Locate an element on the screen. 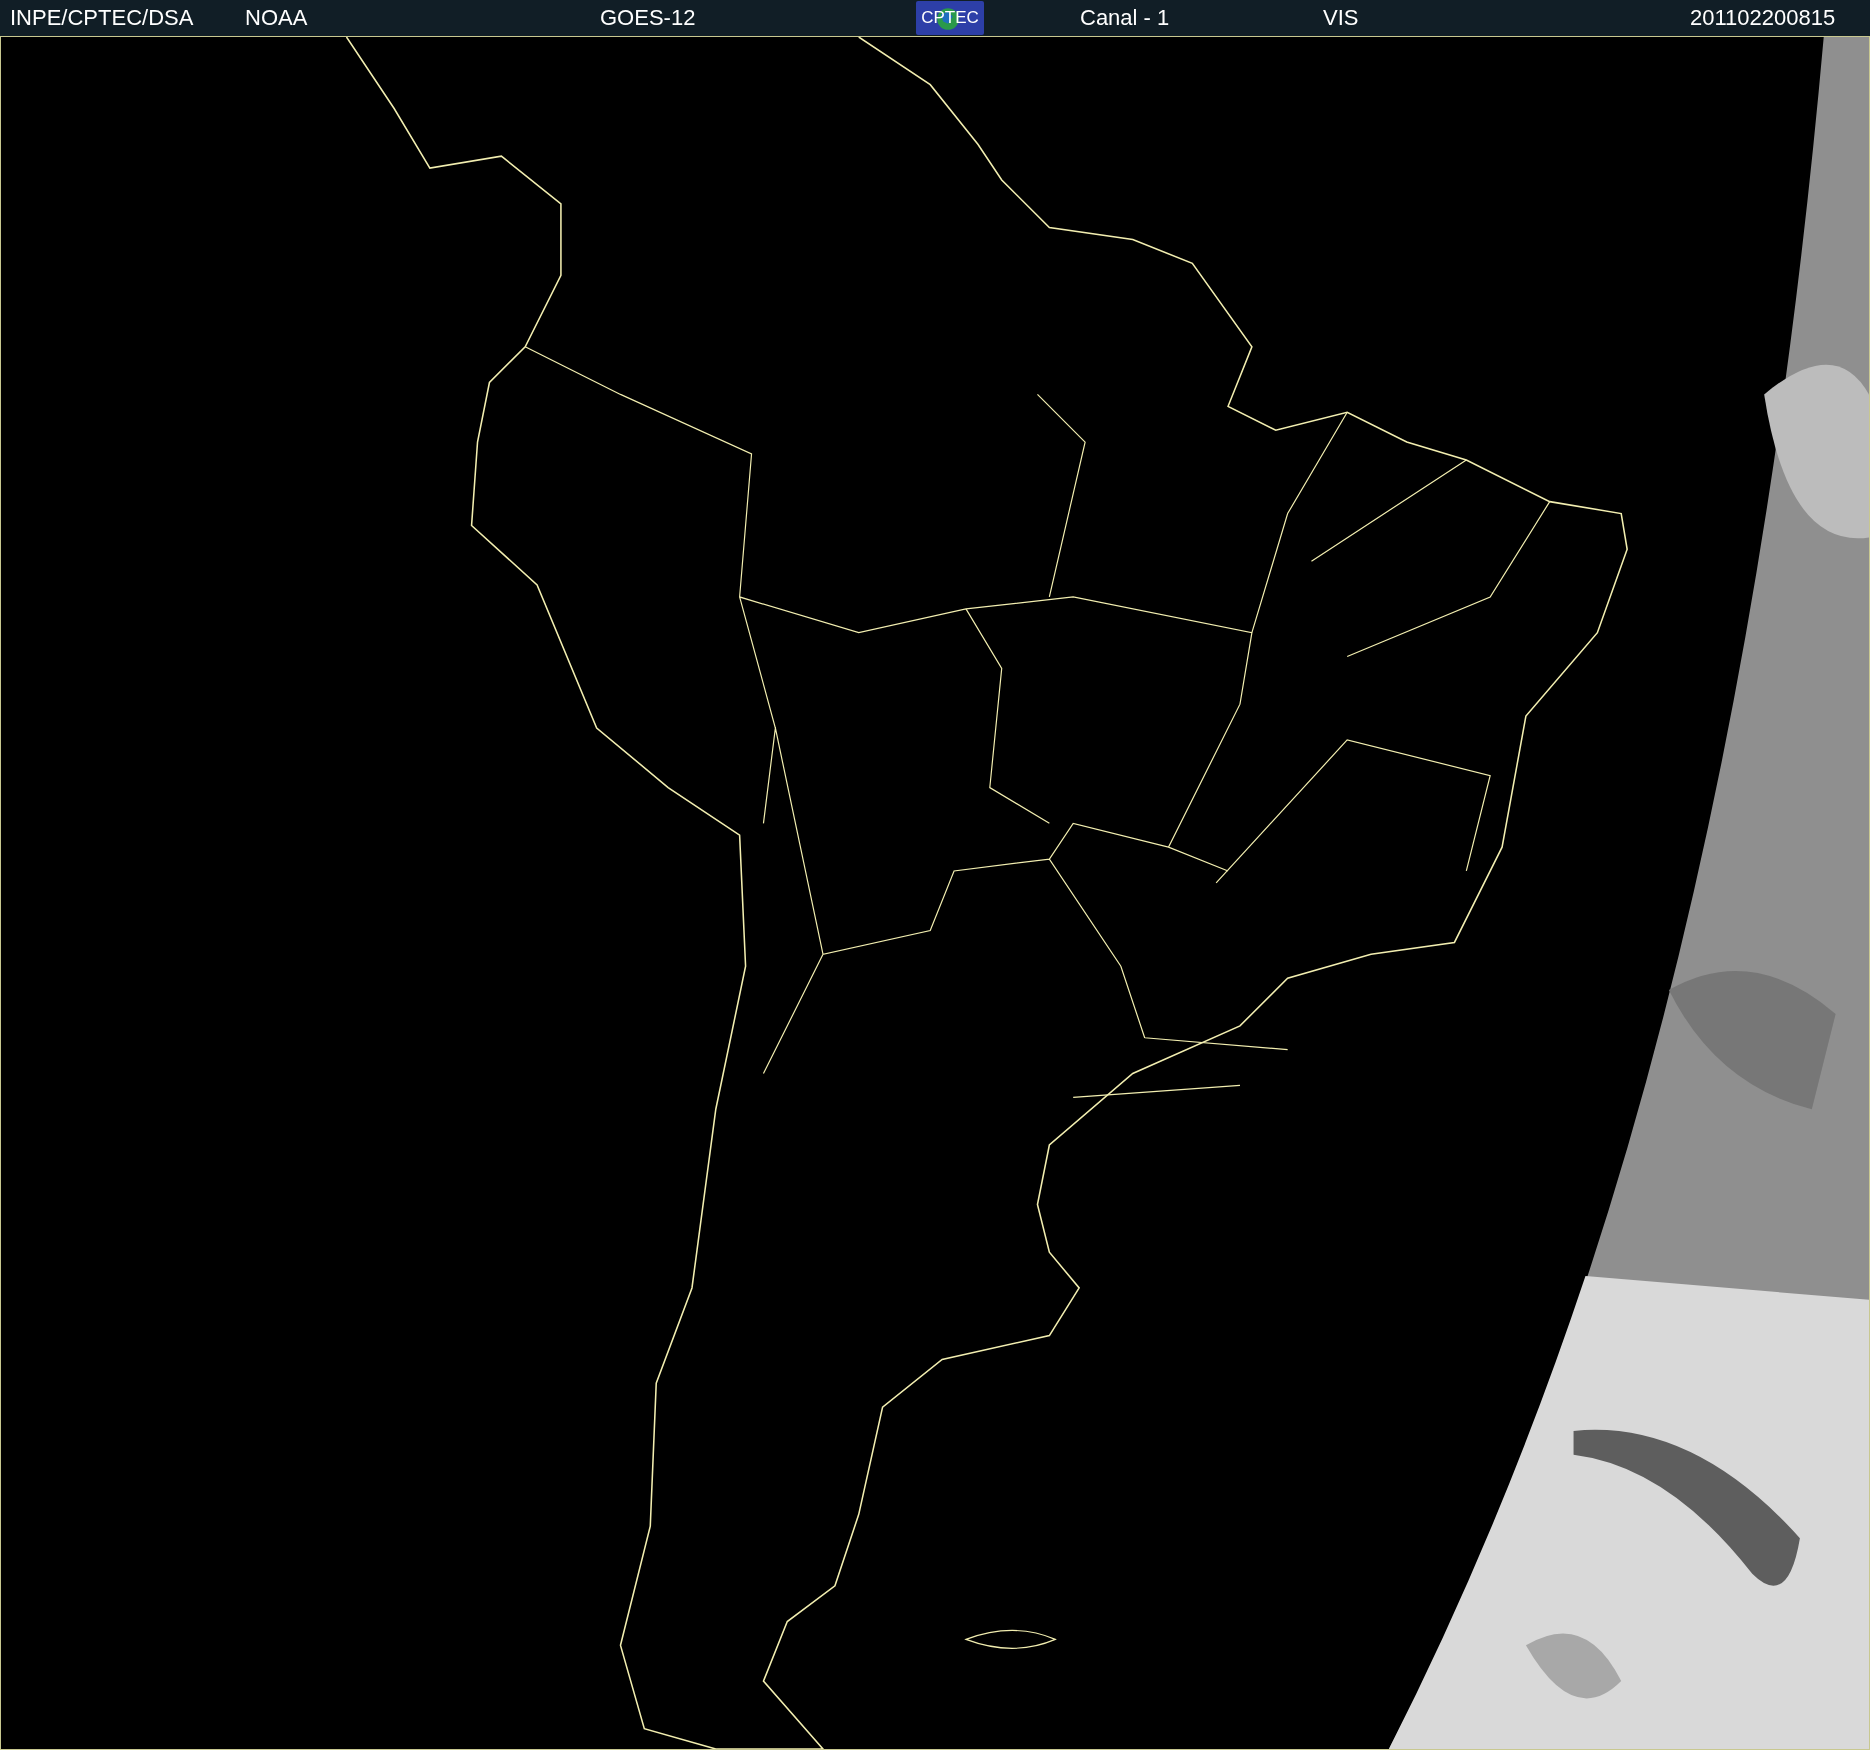 This screenshot has width=1870, height=1750. logo: CPTEC is located at coordinates (950, 18).